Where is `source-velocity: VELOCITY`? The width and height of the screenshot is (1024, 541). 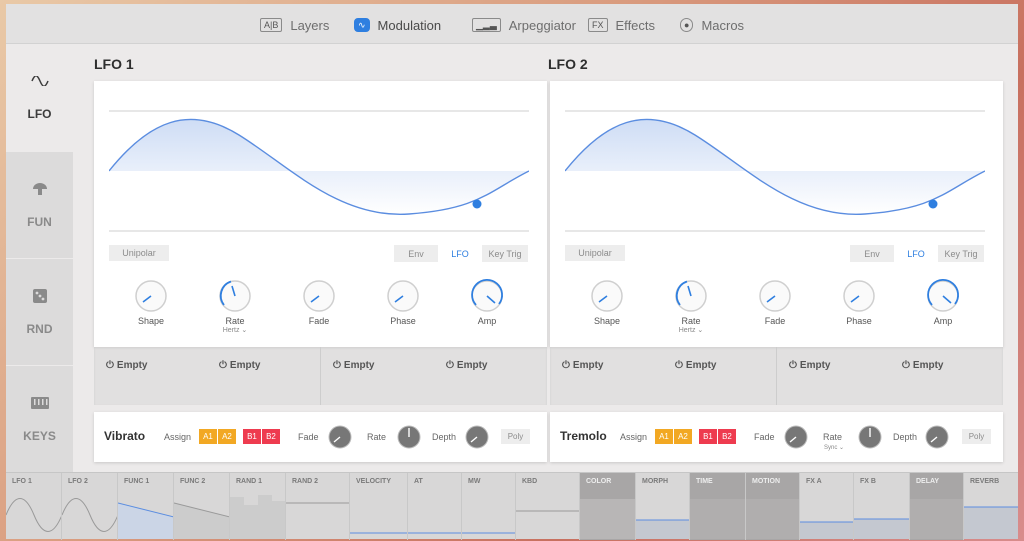 source-velocity: VELOCITY is located at coordinates (379, 506).